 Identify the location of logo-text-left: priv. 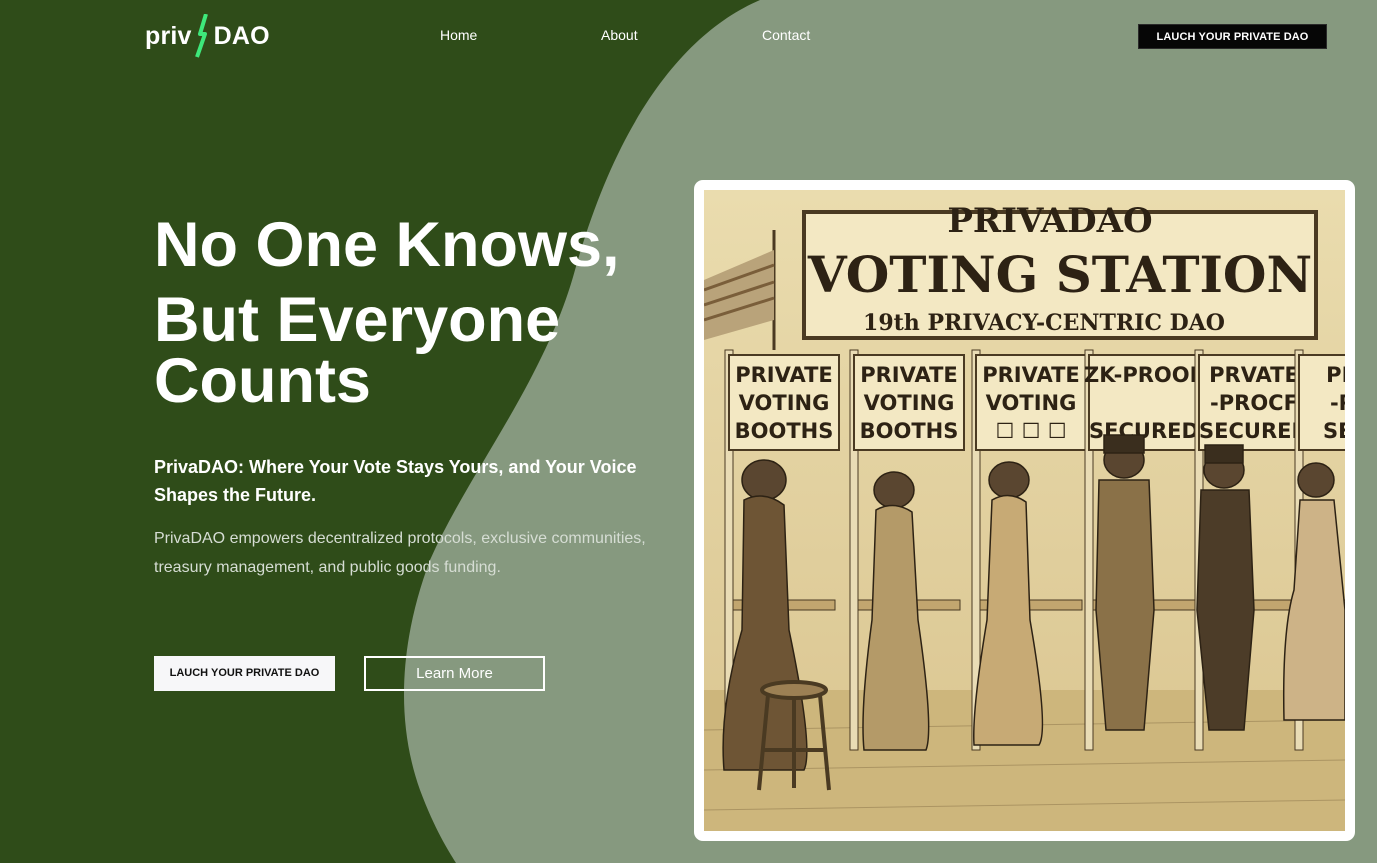
(168, 35).